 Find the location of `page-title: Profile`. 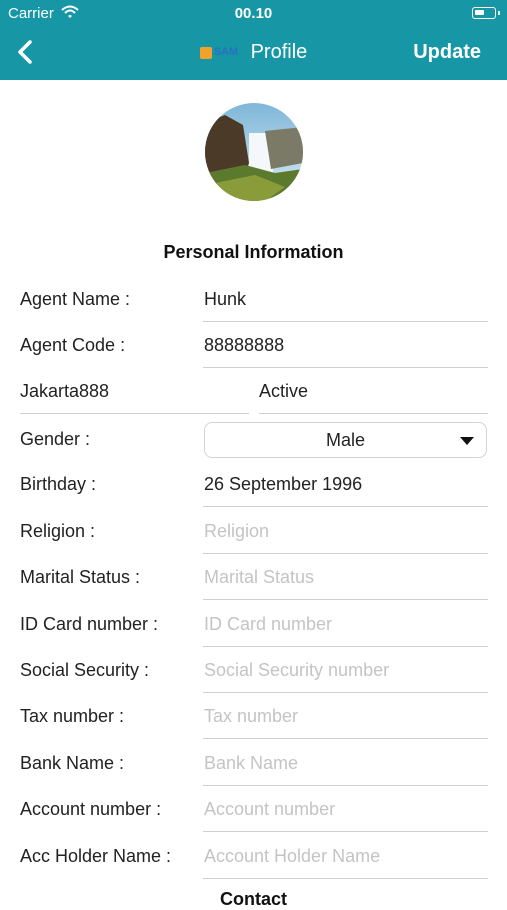

page-title: Profile is located at coordinates (279, 52).